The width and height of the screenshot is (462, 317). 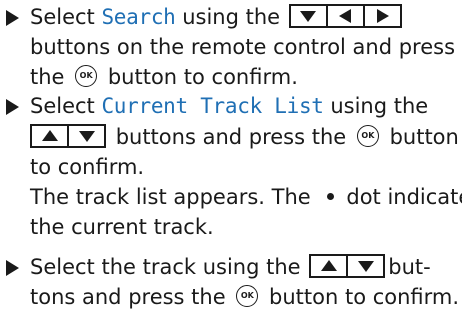 I want to click on step1-line3: the OK button to confirm., so click(x=164, y=77).